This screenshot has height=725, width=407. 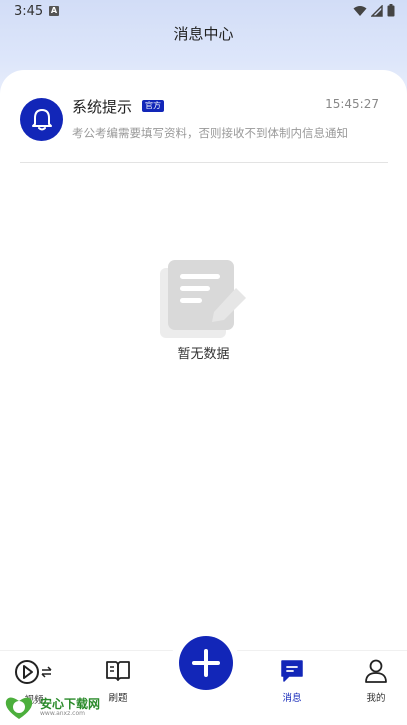 What do you see at coordinates (292, 671) in the screenshot?
I see `chat-bubble-icon` at bounding box center [292, 671].